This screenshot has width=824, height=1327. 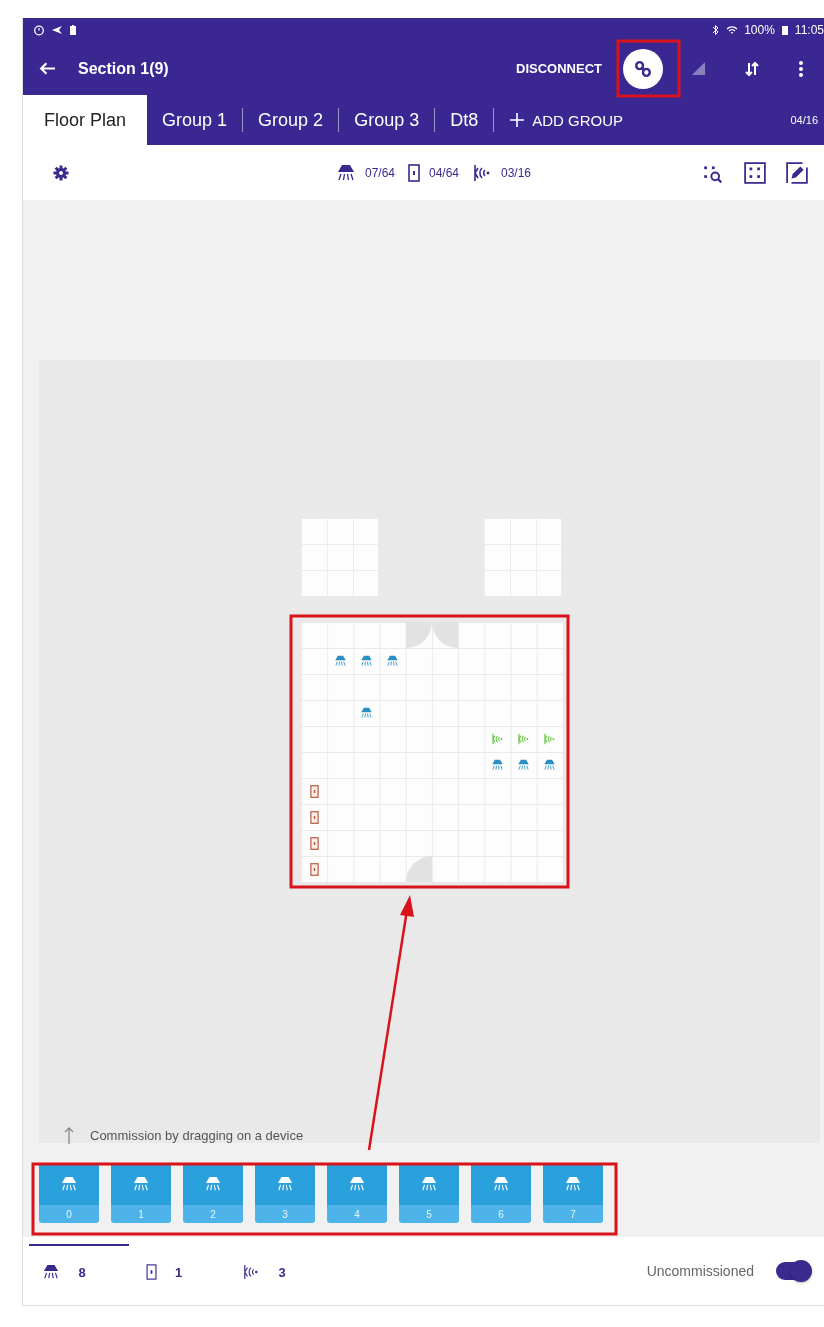 I want to click on link-icon, so click(x=643, y=68).